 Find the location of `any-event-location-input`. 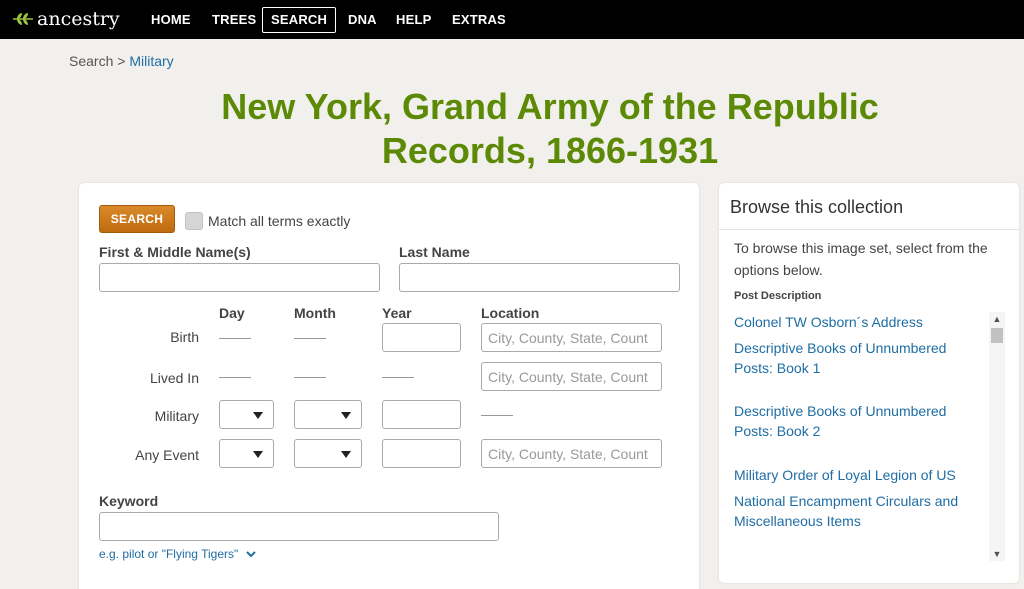

any-event-location-input is located at coordinates (571, 453).